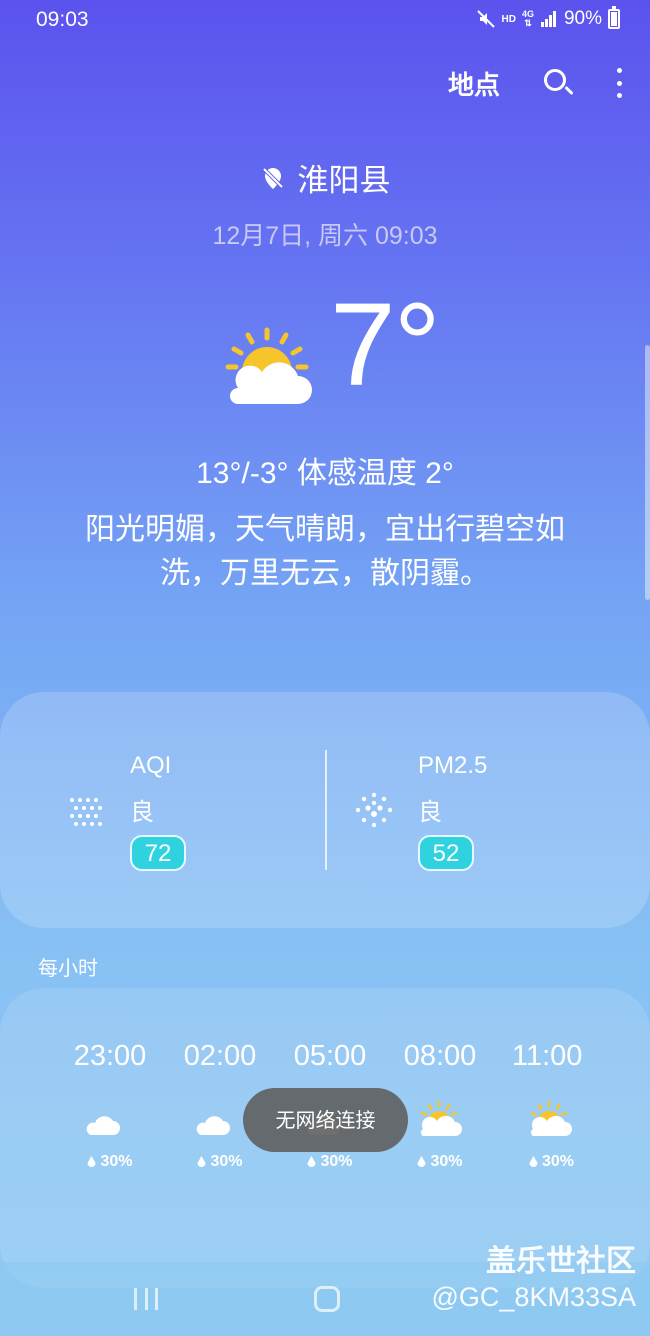  What do you see at coordinates (330, 1056) in the screenshot?
I see `hour-time: 05:00` at bounding box center [330, 1056].